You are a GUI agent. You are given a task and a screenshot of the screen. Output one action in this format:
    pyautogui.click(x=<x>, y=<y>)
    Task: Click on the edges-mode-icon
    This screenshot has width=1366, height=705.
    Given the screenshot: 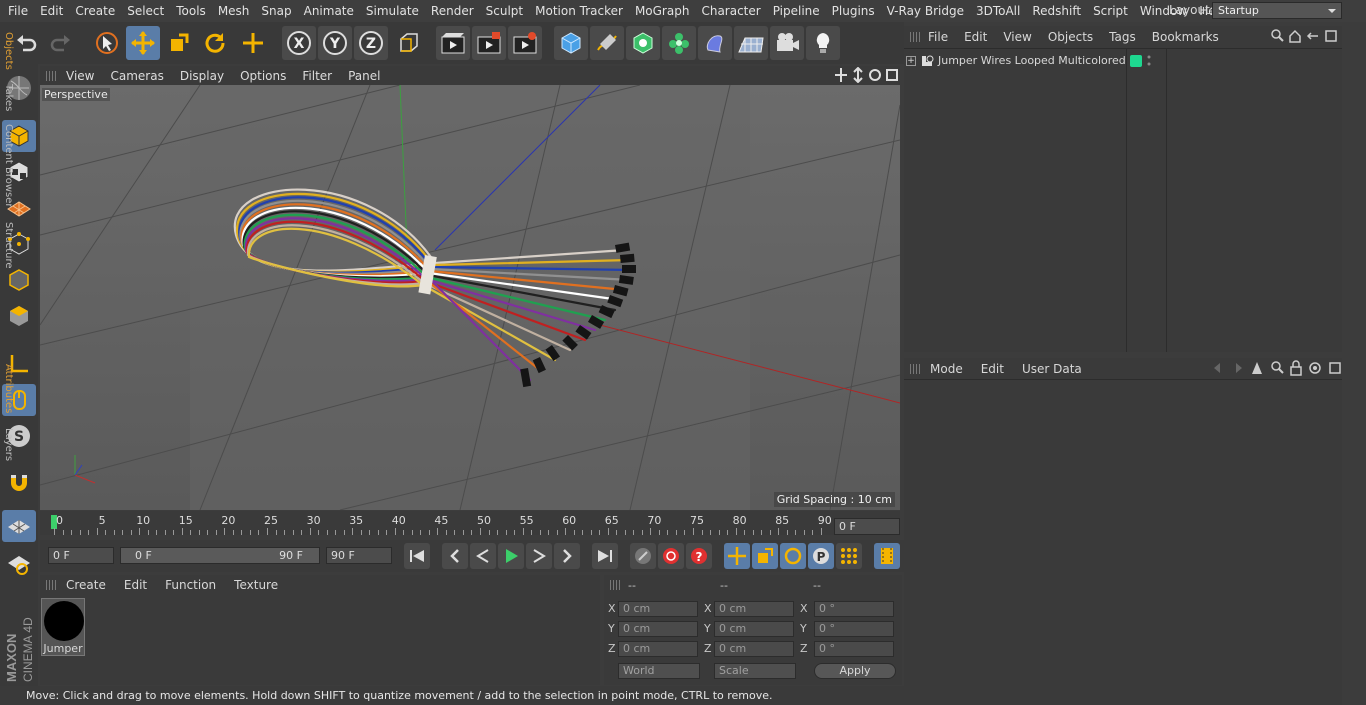 What is the action you would take?
    pyautogui.click(x=19, y=280)
    